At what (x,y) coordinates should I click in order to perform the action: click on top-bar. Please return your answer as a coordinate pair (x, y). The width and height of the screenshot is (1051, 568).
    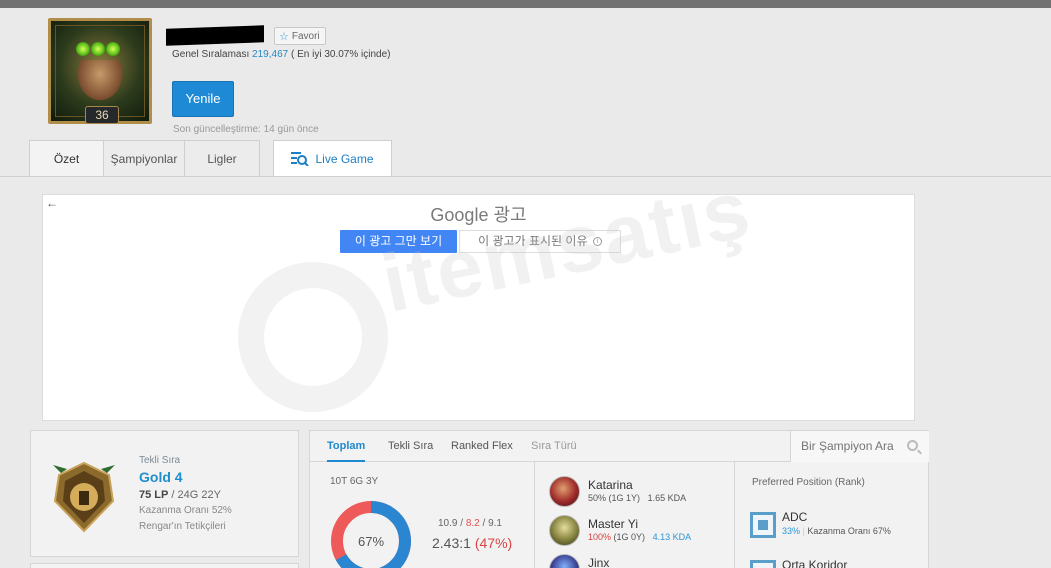
    Looking at the image, I should click on (525, 4).